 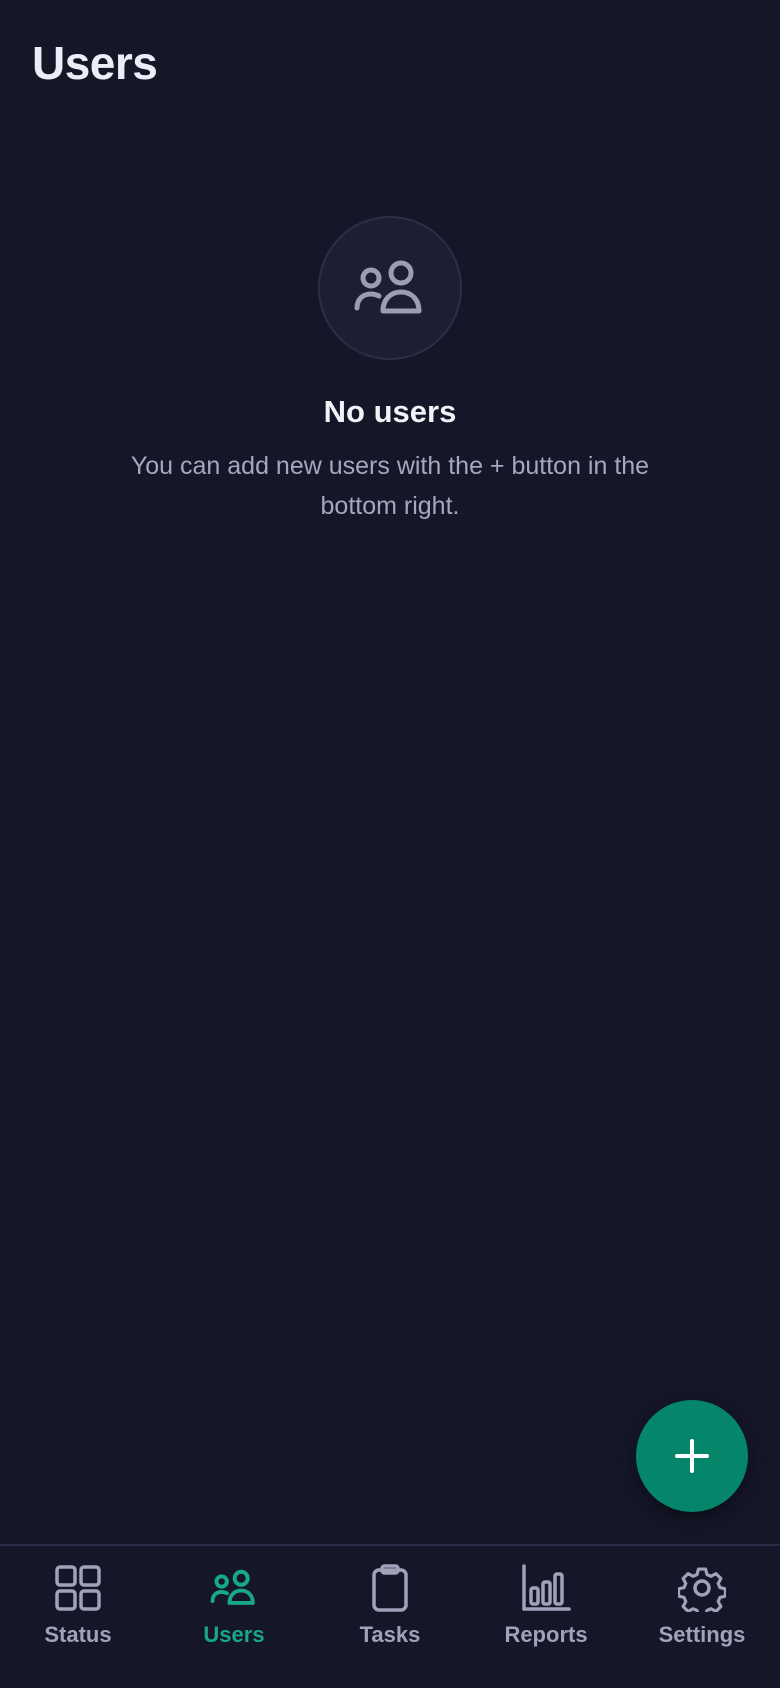 What do you see at coordinates (546, 1617) in the screenshot?
I see `nav-item-reports: Reports` at bounding box center [546, 1617].